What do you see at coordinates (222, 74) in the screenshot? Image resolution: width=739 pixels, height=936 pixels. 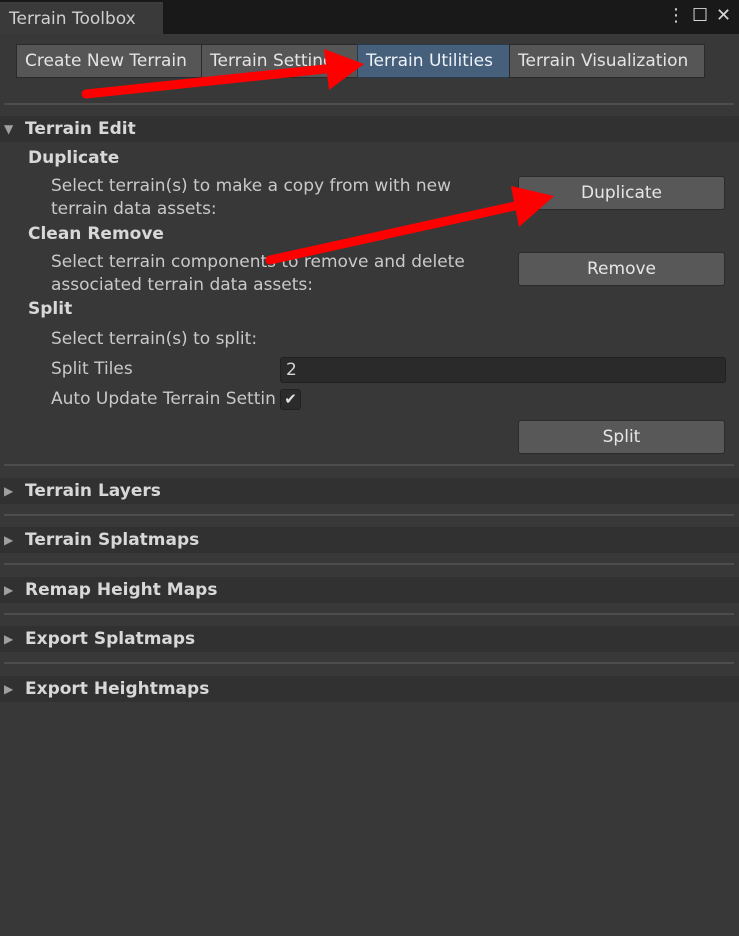 I see `annotation-arrow-to-utilities-tab` at bounding box center [222, 74].